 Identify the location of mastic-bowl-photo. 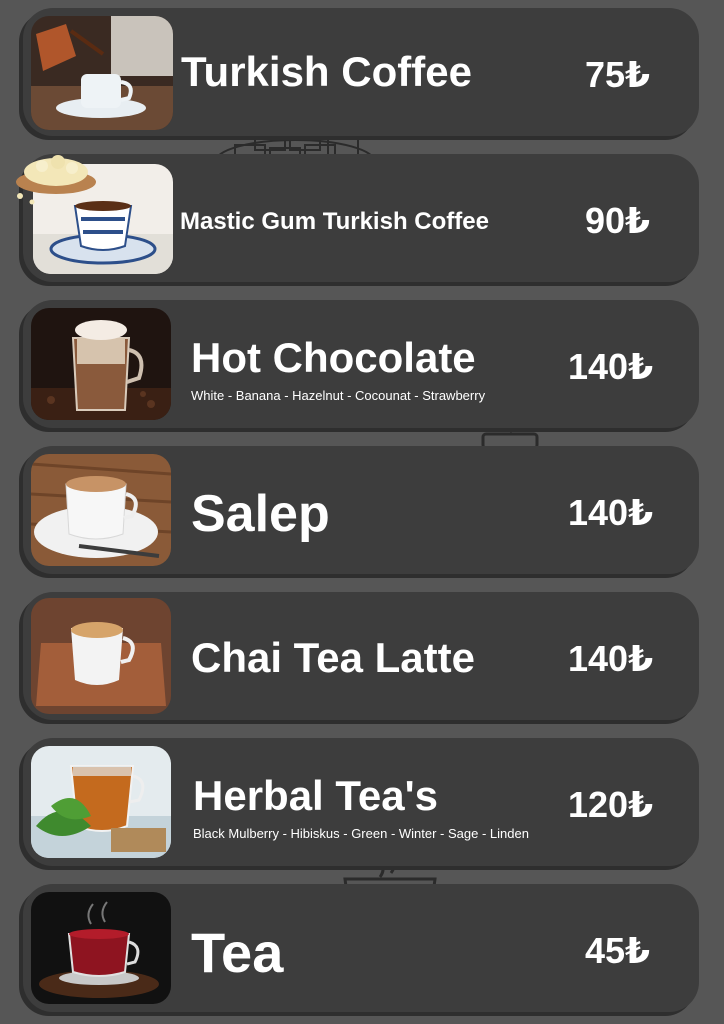
(56, 180).